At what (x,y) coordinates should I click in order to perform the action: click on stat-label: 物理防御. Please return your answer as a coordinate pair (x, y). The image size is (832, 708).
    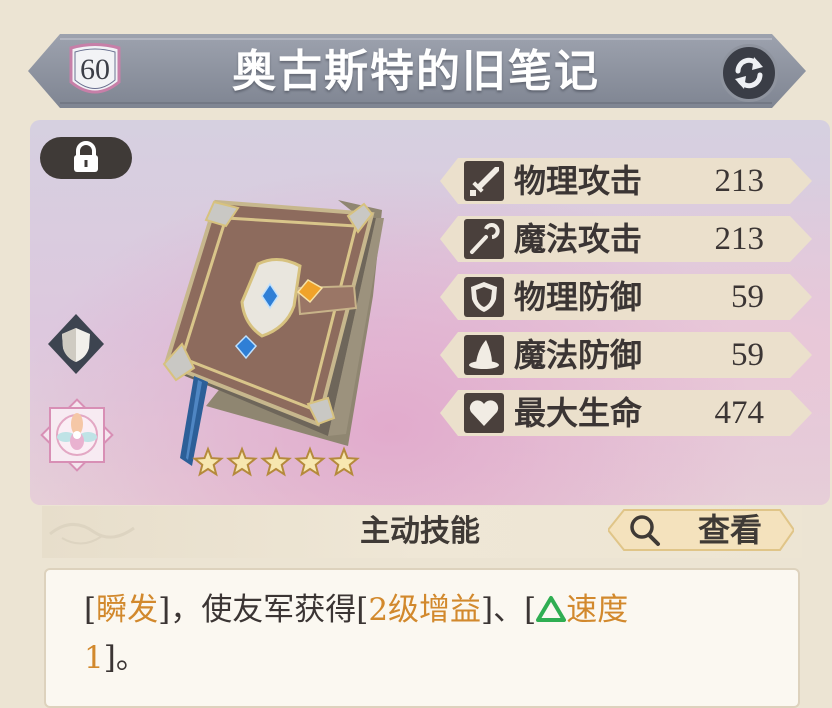
    Looking at the image, I should click on (578, 297).